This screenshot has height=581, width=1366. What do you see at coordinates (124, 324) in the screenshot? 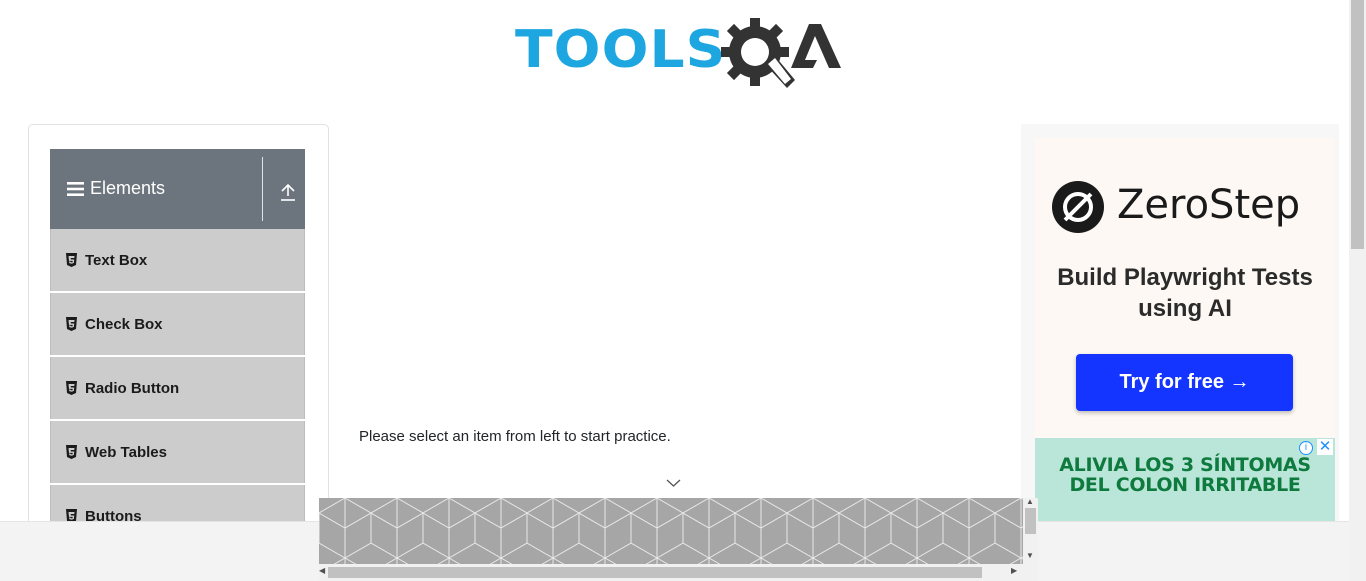
I see `sidebar-item-label: Check Box` at bounding box center [124, 324].